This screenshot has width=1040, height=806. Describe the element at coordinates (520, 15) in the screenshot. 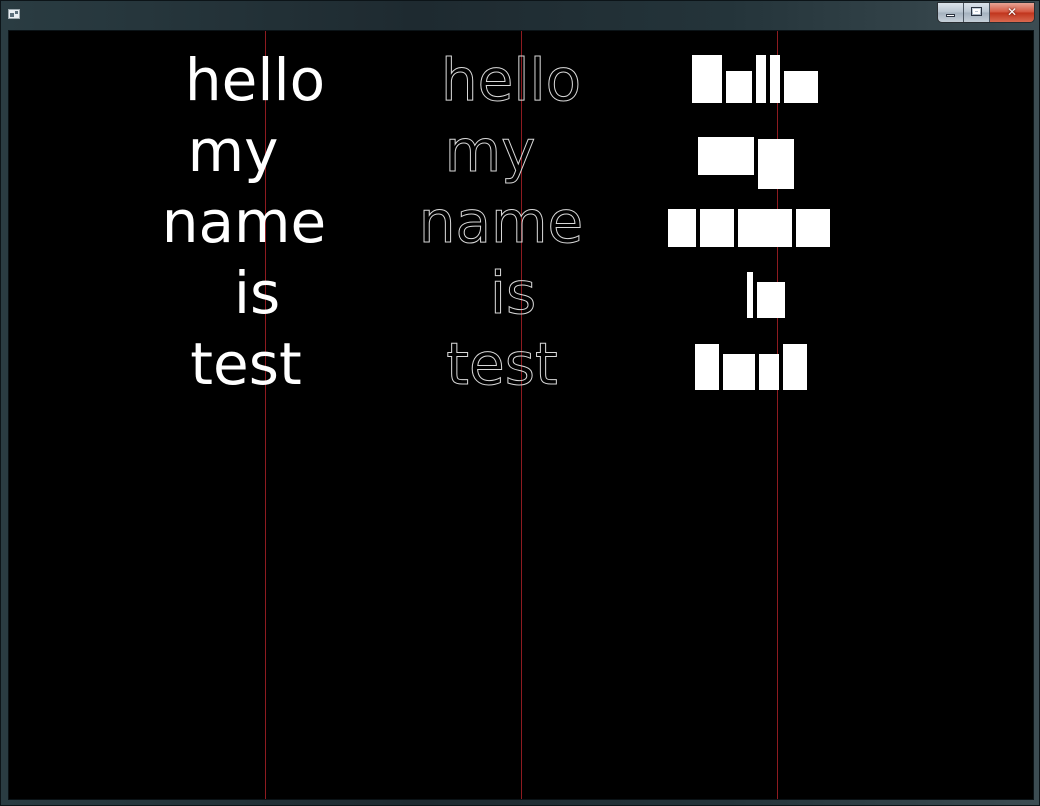

I see `title-bar: ✕` at that location.